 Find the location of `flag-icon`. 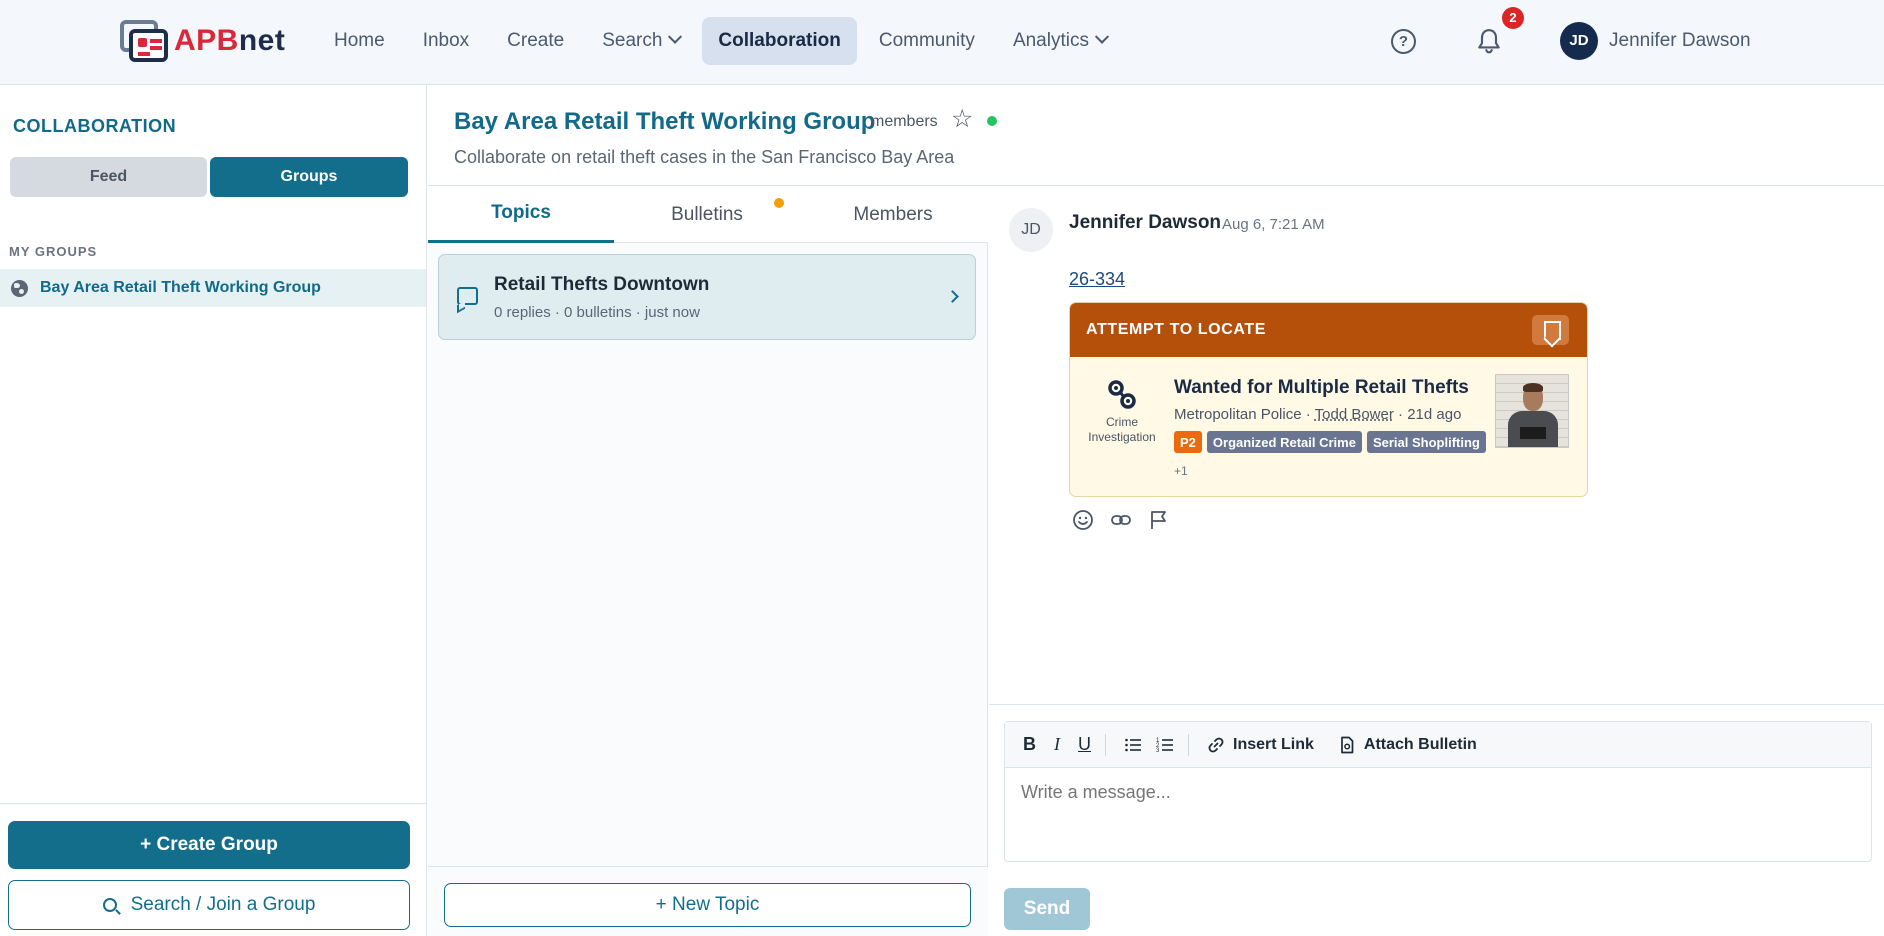

flag-icon is located at coordinates (1159, 520).